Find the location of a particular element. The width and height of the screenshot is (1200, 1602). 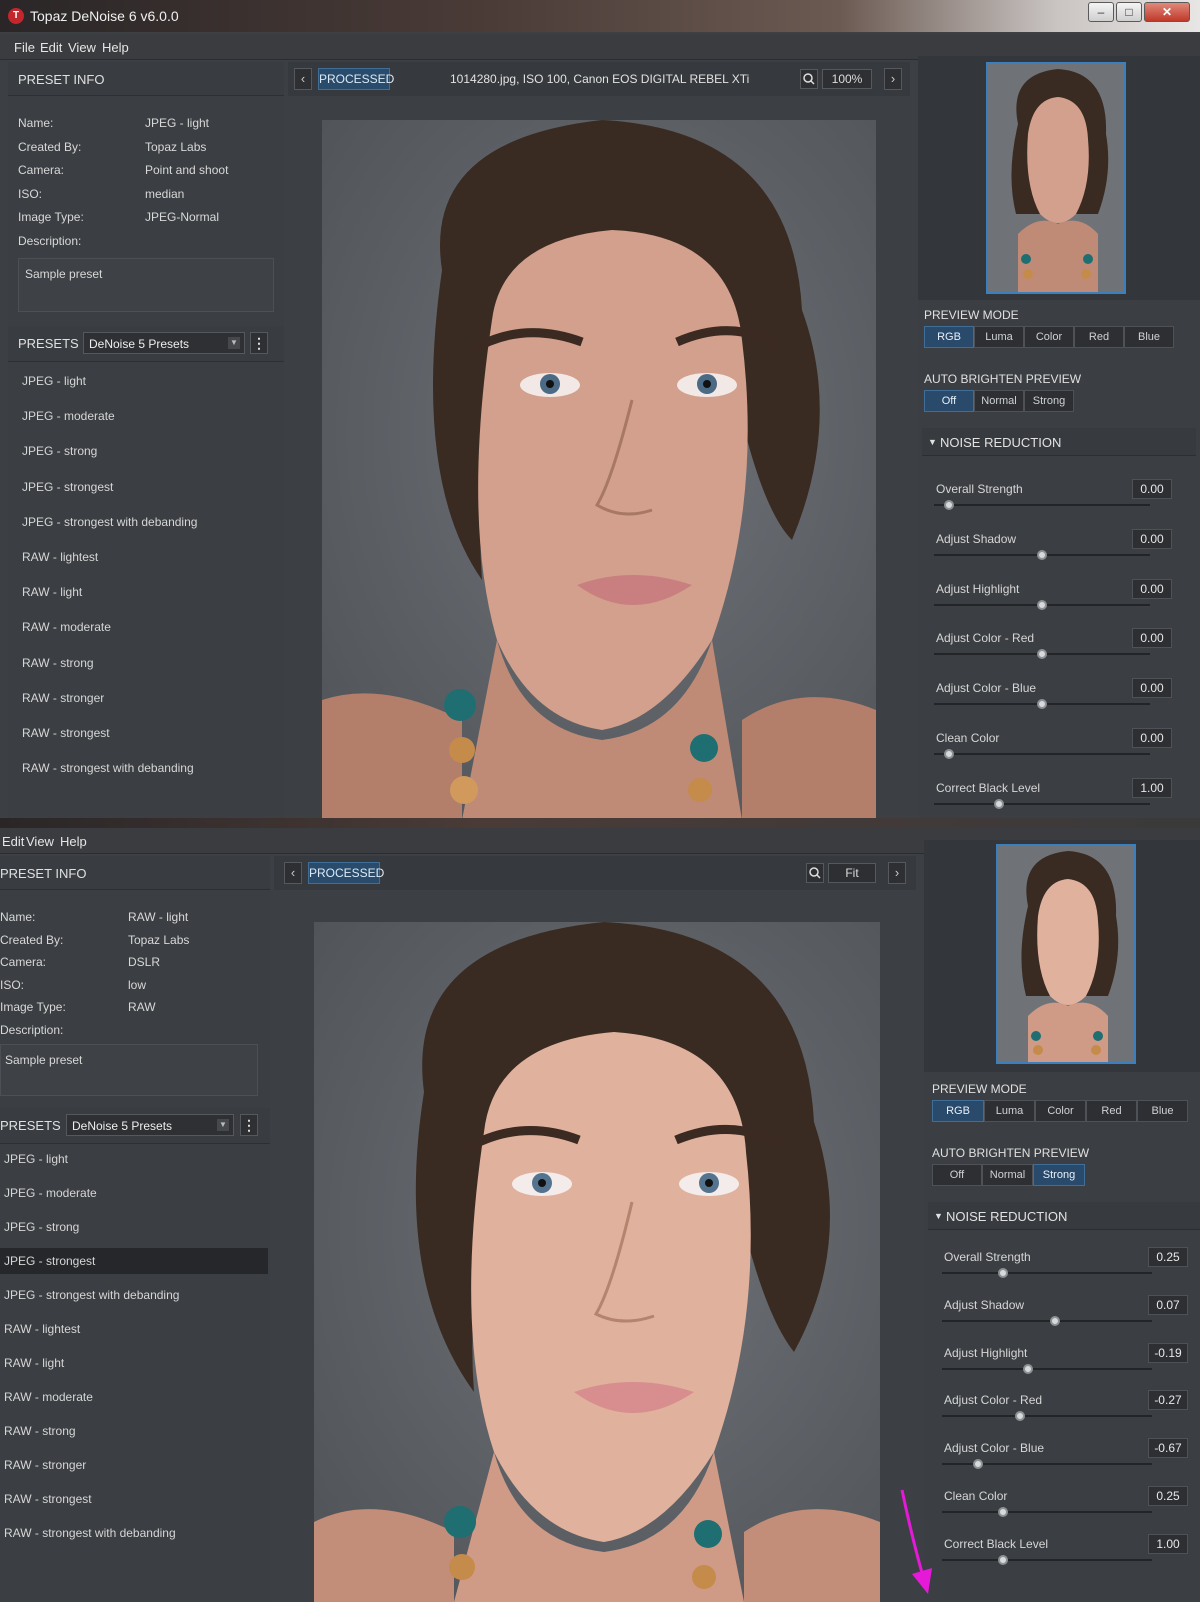

zoom-level: Fit is located at coordinates (852, 873).